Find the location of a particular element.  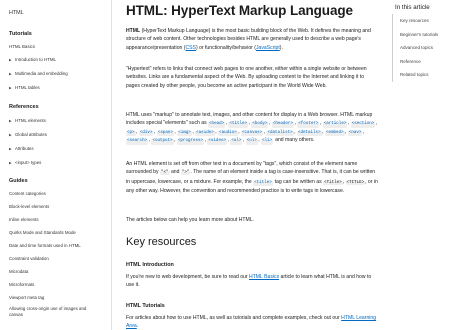

code-link-article: <article> is located at coordinates (335, 125).